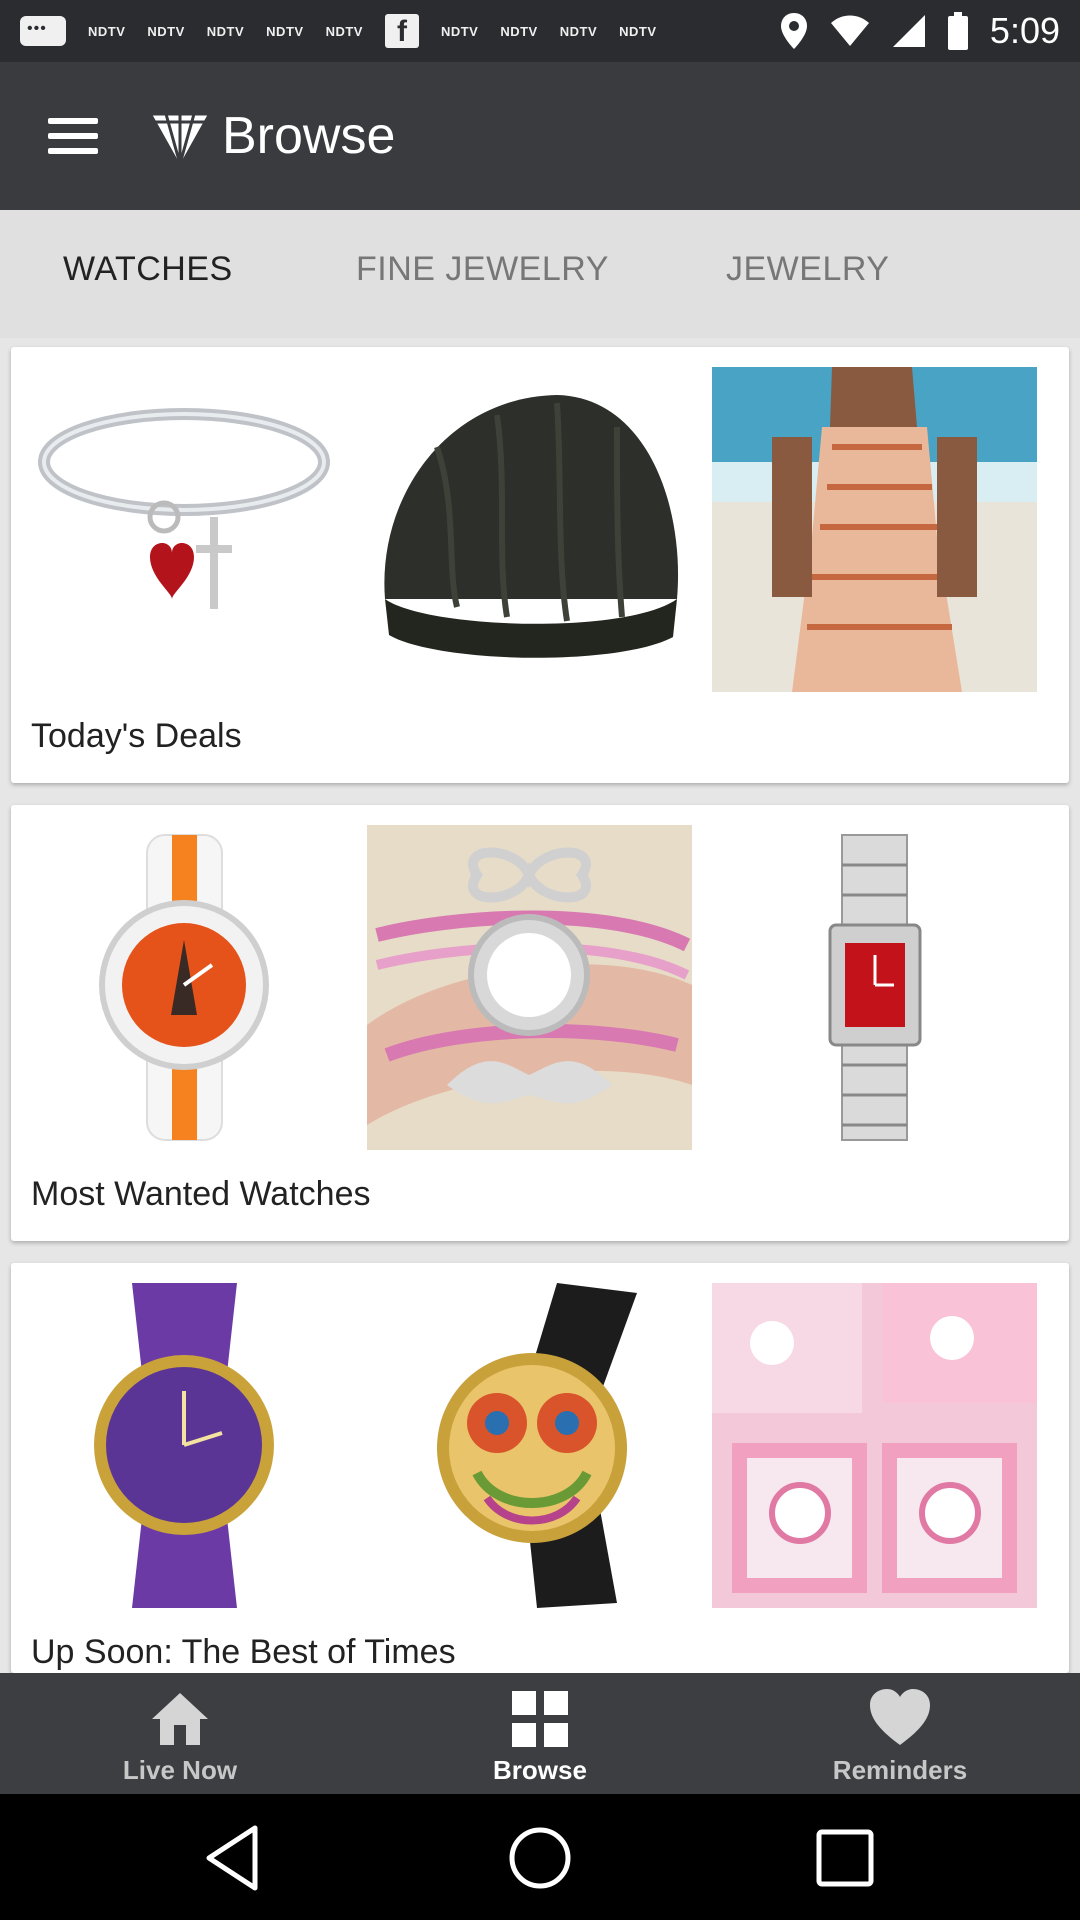 This screenshot has height=1920, width=1080. I want to click on nav-reminders: Reminders, so click(900, 1733).